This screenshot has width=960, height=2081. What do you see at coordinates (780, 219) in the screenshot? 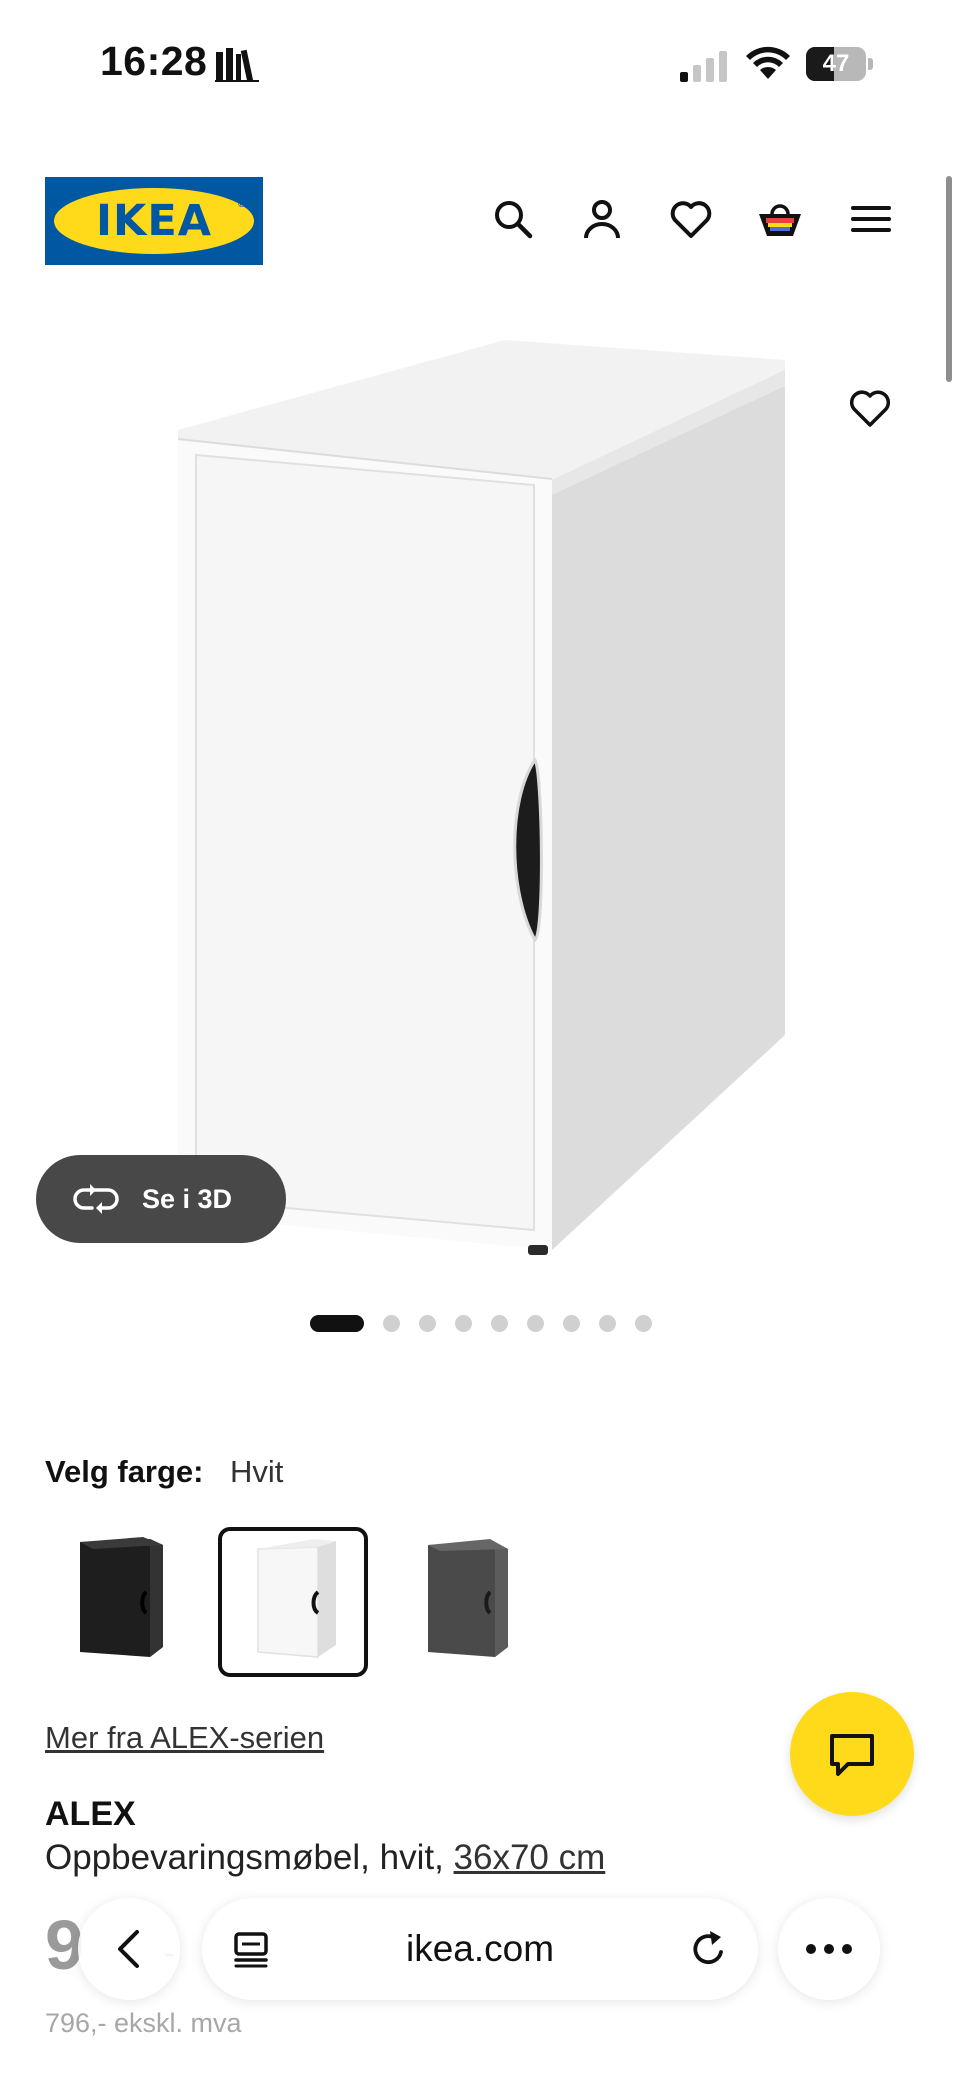
I see `basket-icon` at bounding box center [780, 219].